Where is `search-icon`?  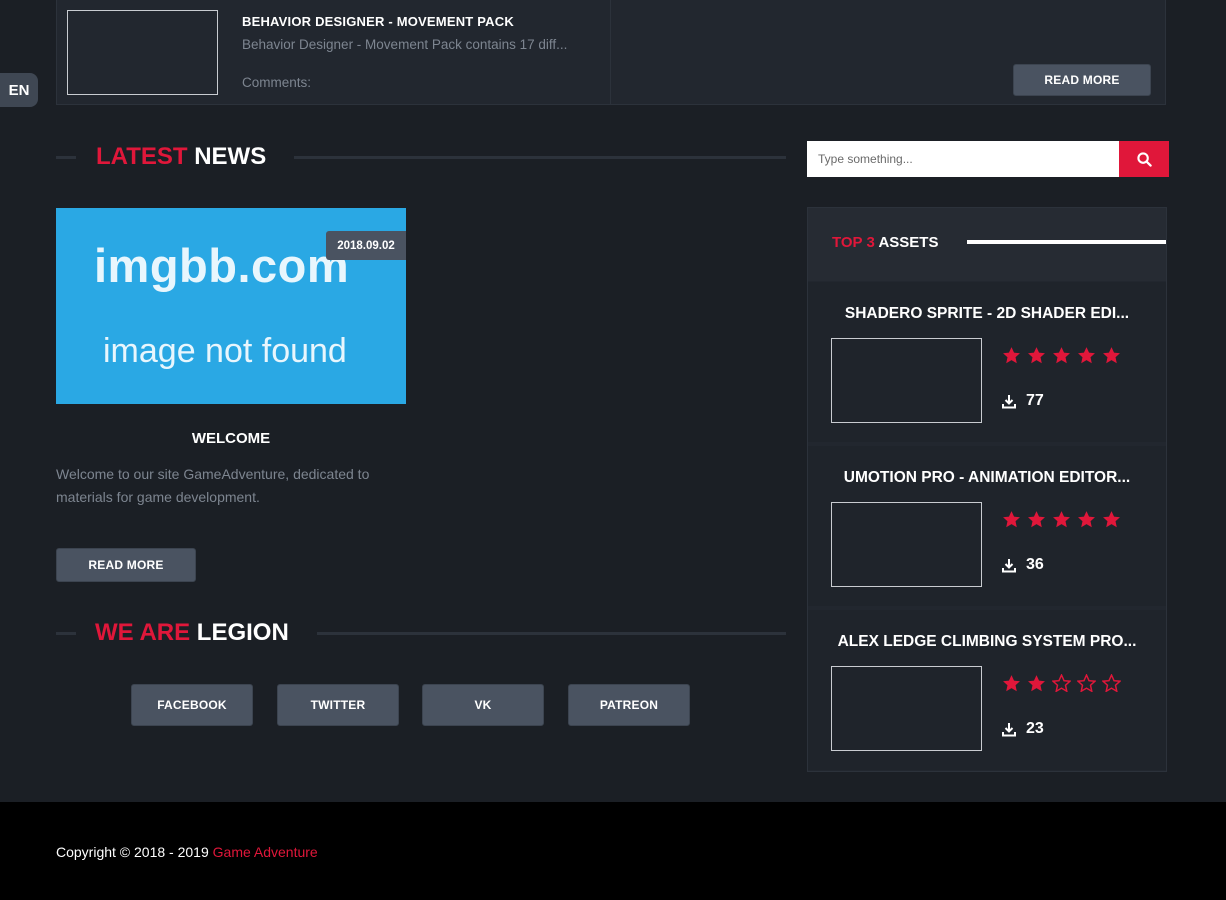
search-icon is located at coordinates (1144, 159).